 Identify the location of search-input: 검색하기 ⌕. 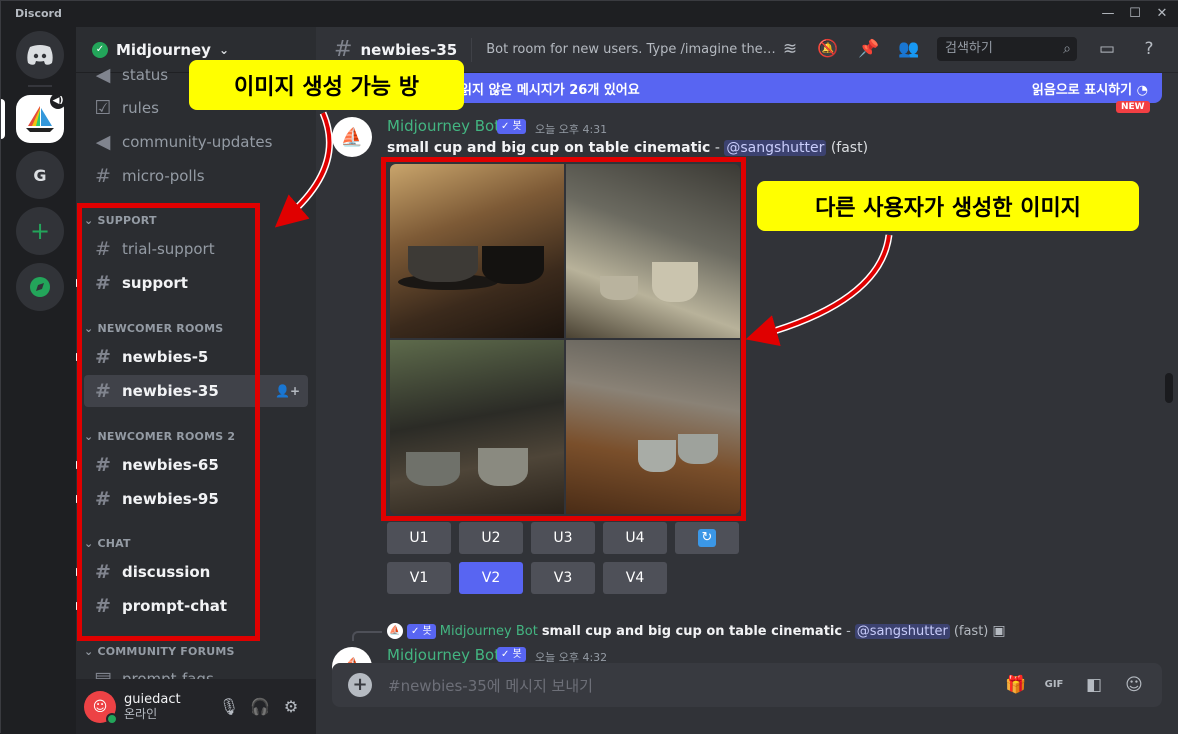
(1007, 49).